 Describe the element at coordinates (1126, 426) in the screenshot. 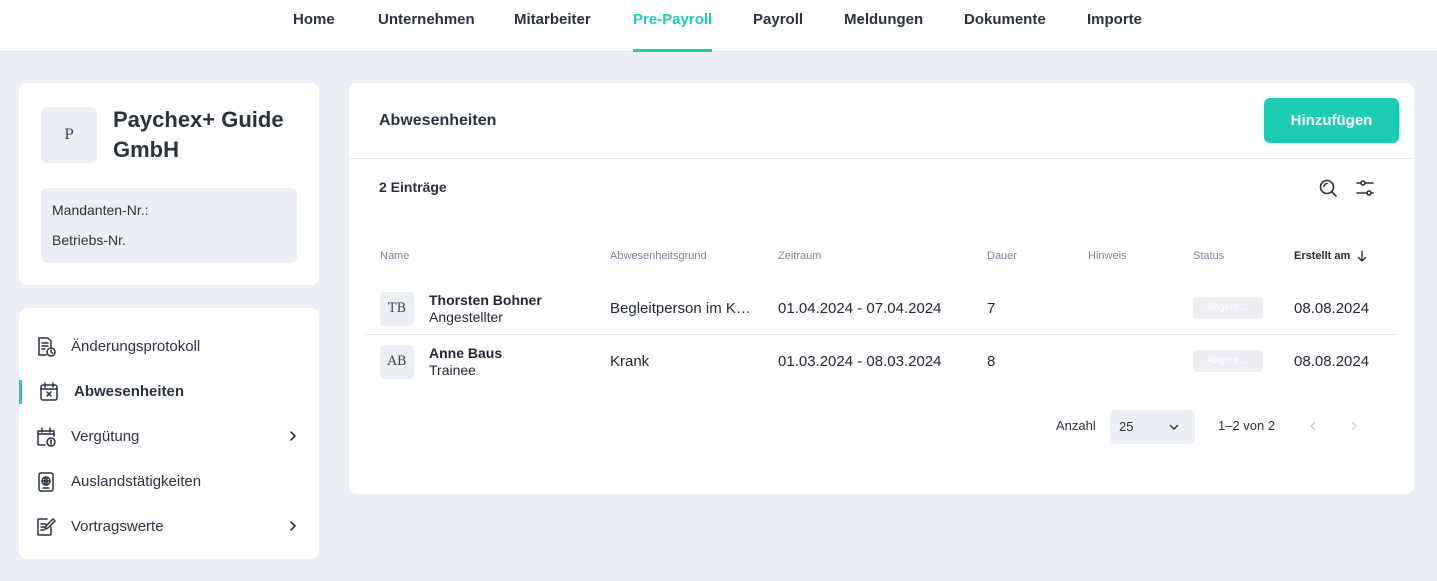

I see `per-page-value: 25` at that location.